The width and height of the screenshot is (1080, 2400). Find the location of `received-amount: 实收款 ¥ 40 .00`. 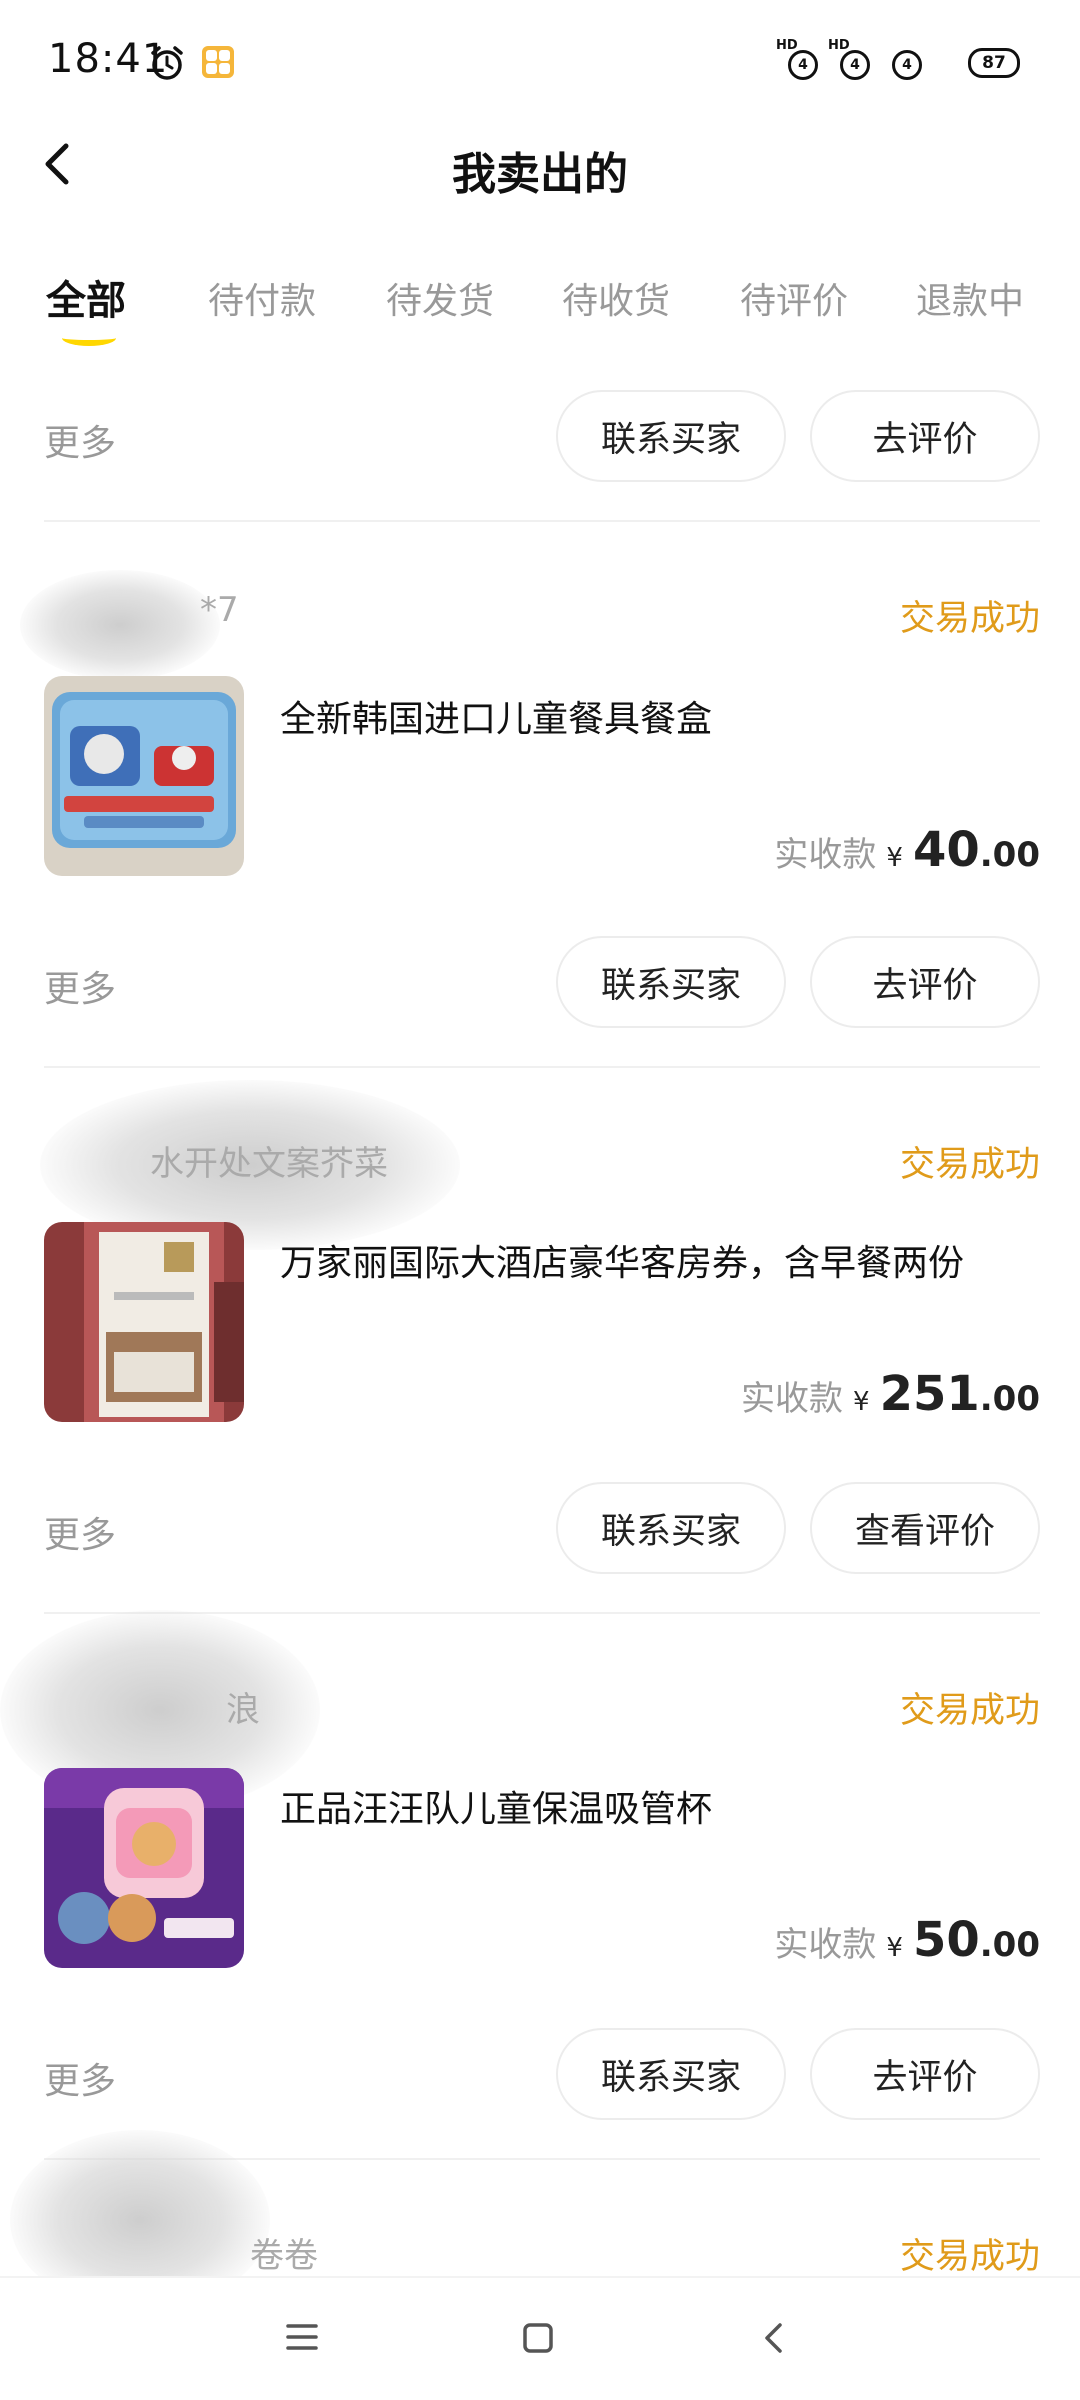

received-amount: 实收款 ¥ 40 .00 is located at coordinates (907, 850).